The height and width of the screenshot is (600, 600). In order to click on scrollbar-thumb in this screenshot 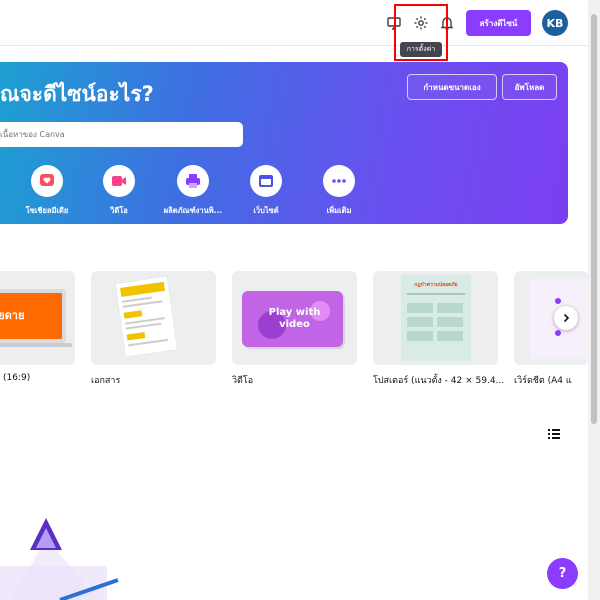, I will do `click(594, 219)`.